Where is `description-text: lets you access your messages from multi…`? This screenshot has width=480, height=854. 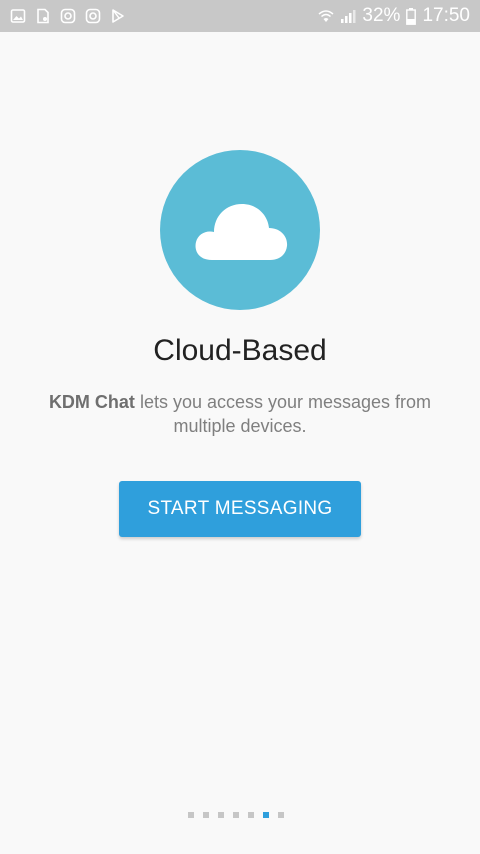
description-text: lets you access your messages from multi… is located at coordinates (283, 414).